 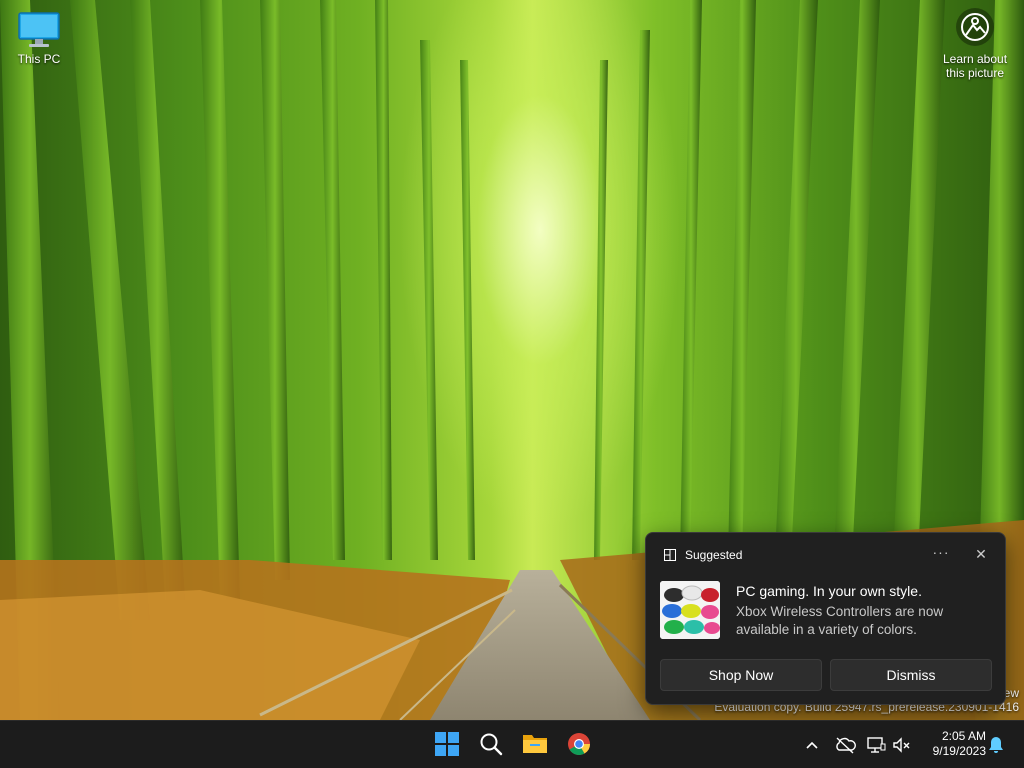 I want to click on notification-center-button, so click(x=996, y=745).